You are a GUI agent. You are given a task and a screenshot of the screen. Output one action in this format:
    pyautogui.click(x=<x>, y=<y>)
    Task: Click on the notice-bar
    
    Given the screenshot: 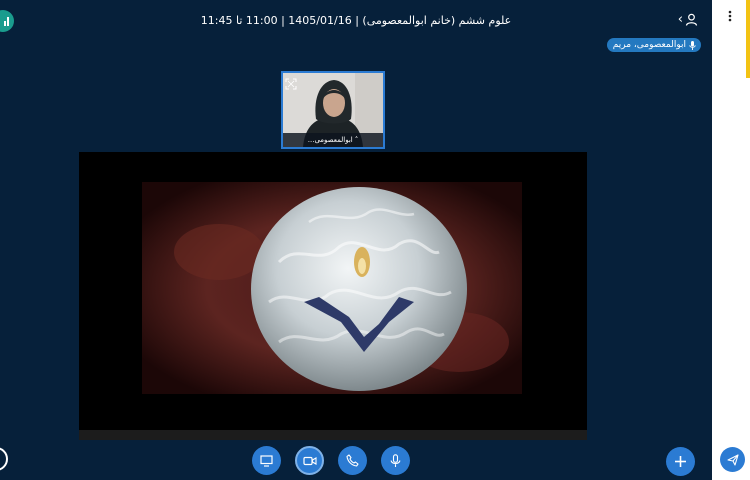 What is the action you would take?
    pyautogui.click(x=748, y=39)
    